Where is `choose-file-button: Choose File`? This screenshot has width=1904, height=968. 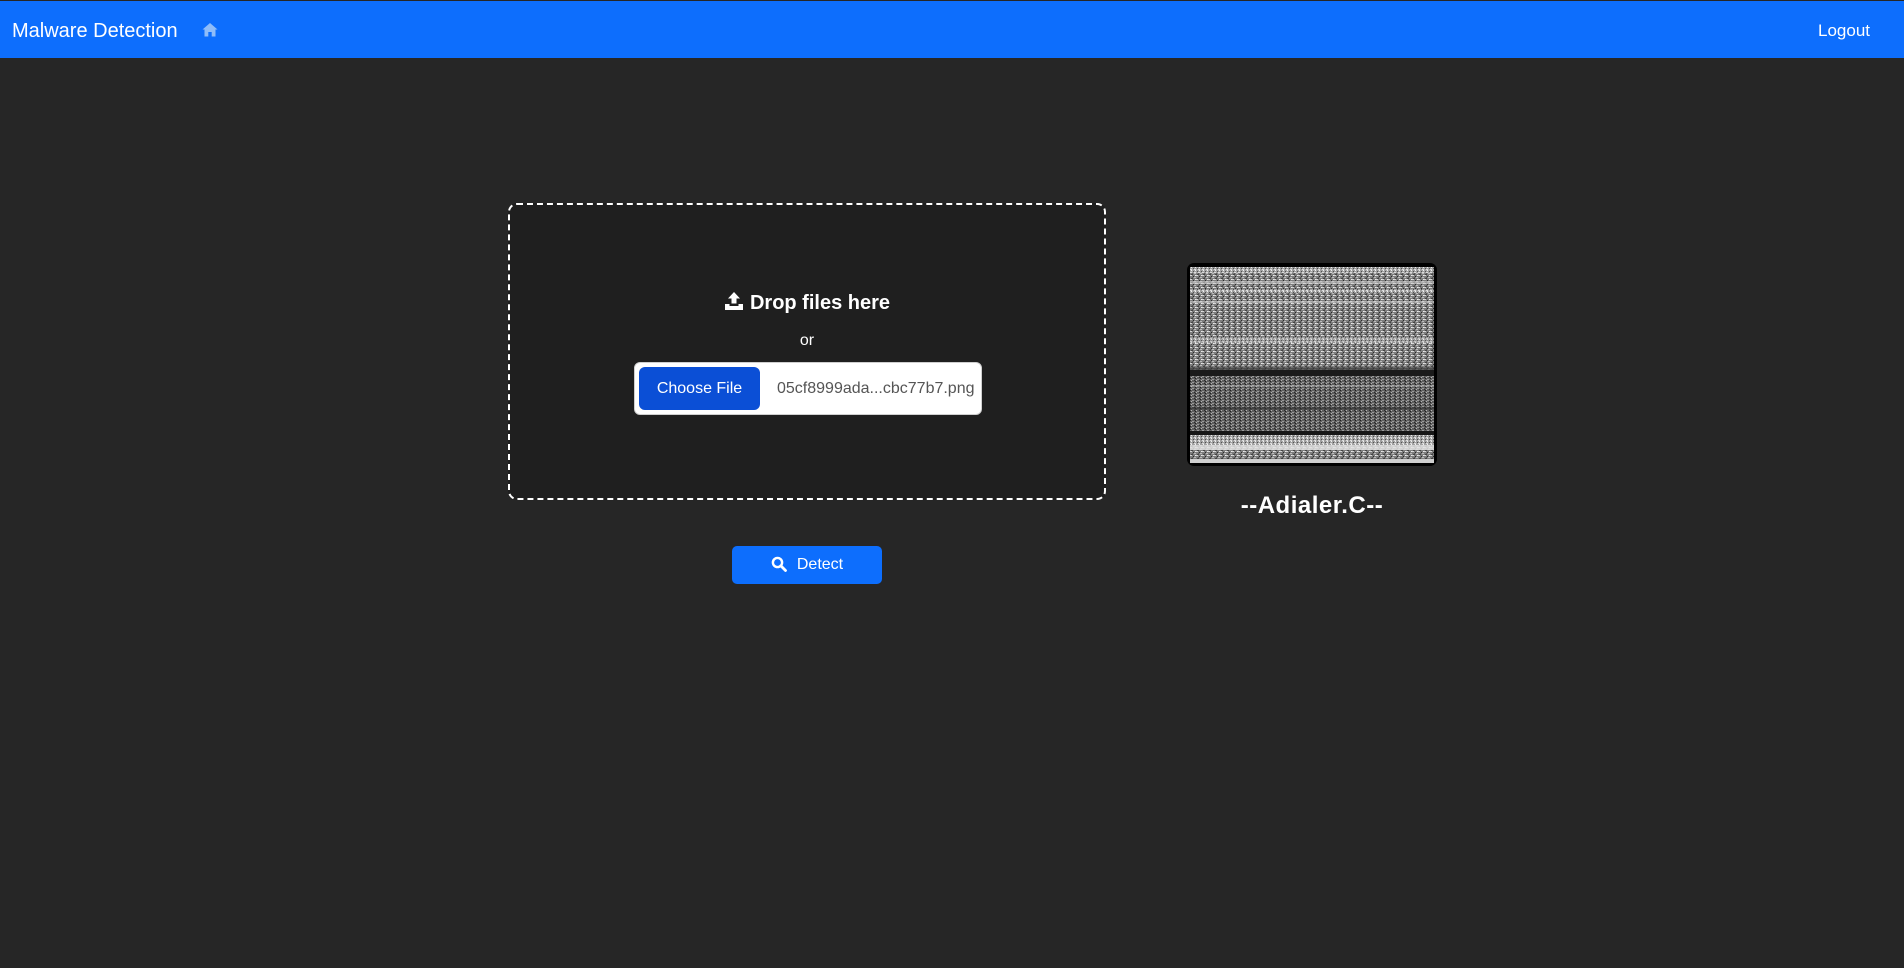 choose-file-button: Choose File is located at coordinates (699, 388).